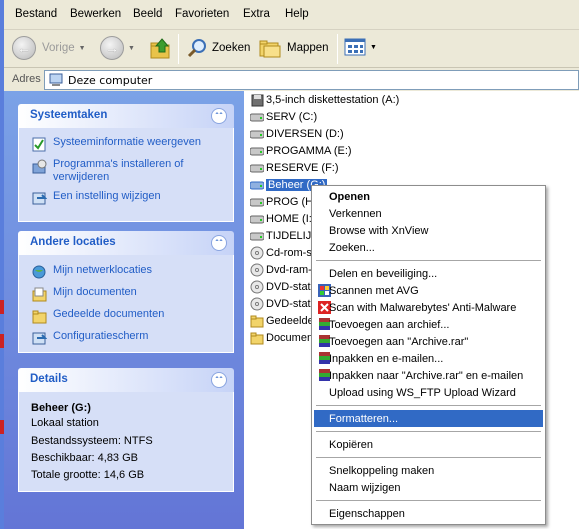  Describe the element at coordinates (301, 151) in the screenshot. I see `drive-item-e: PROGAMMA (E:)` at that location.